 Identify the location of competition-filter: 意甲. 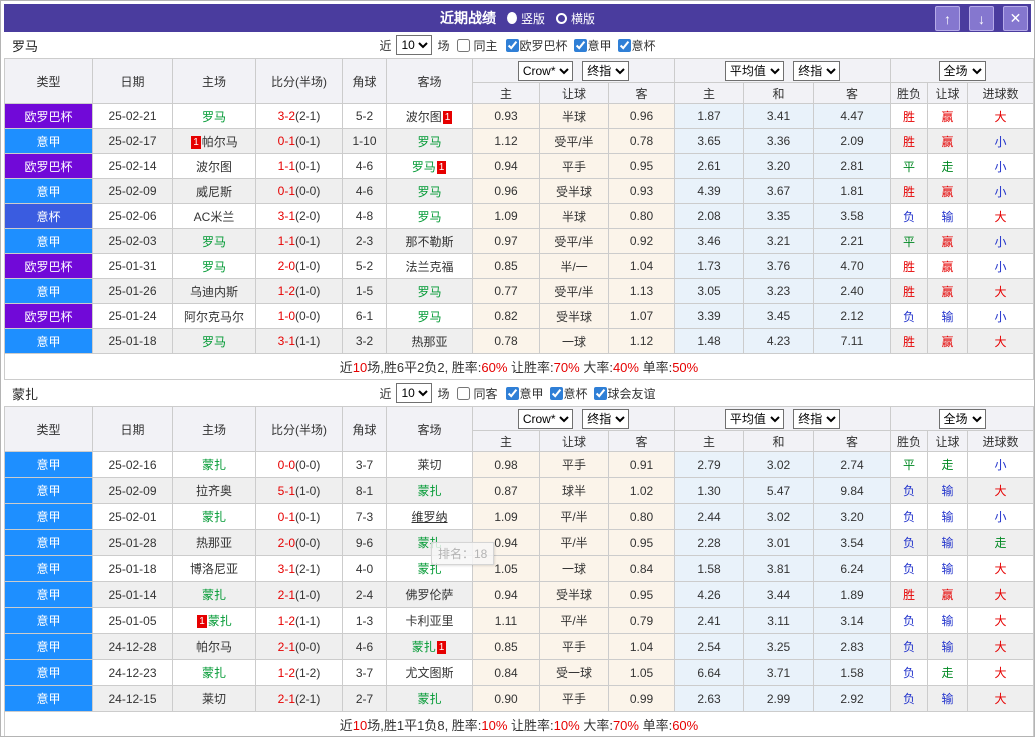
(522, 393).